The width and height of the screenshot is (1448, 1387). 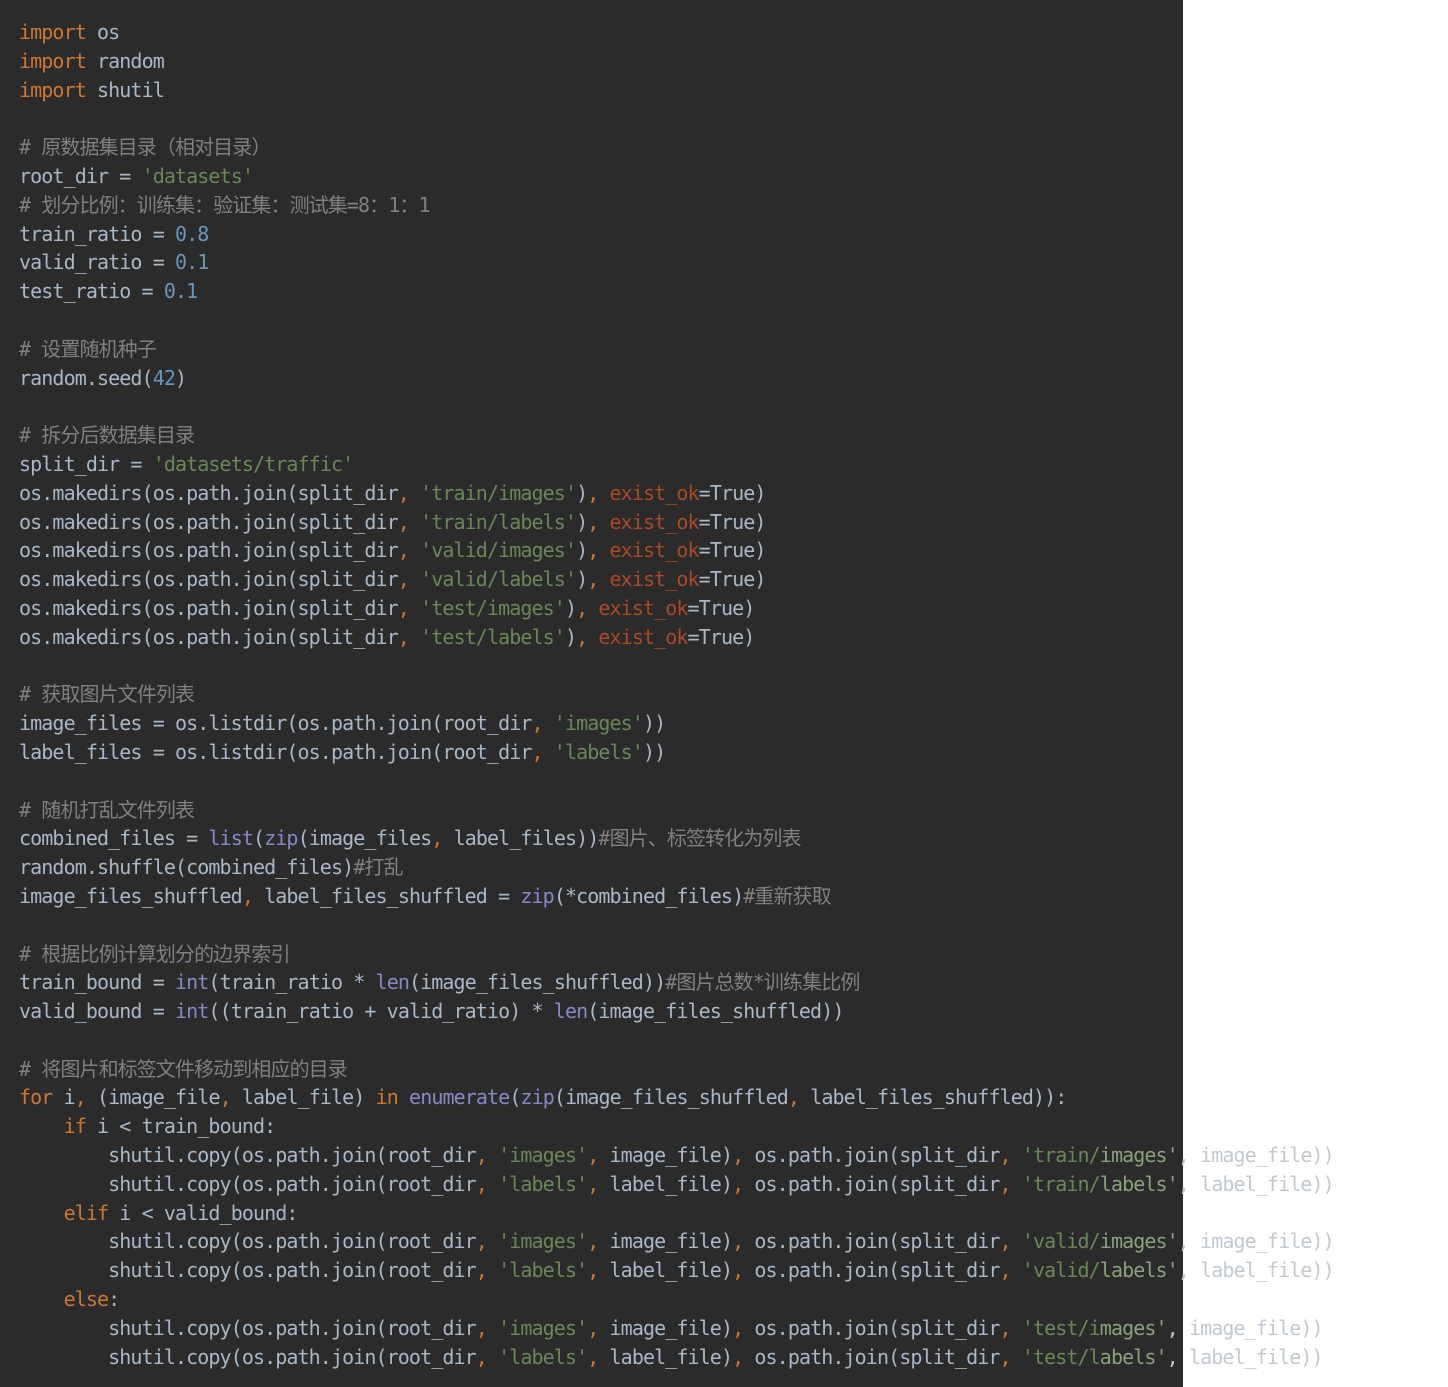 I want to click on code-line: import random, so click(x=676, y=61).